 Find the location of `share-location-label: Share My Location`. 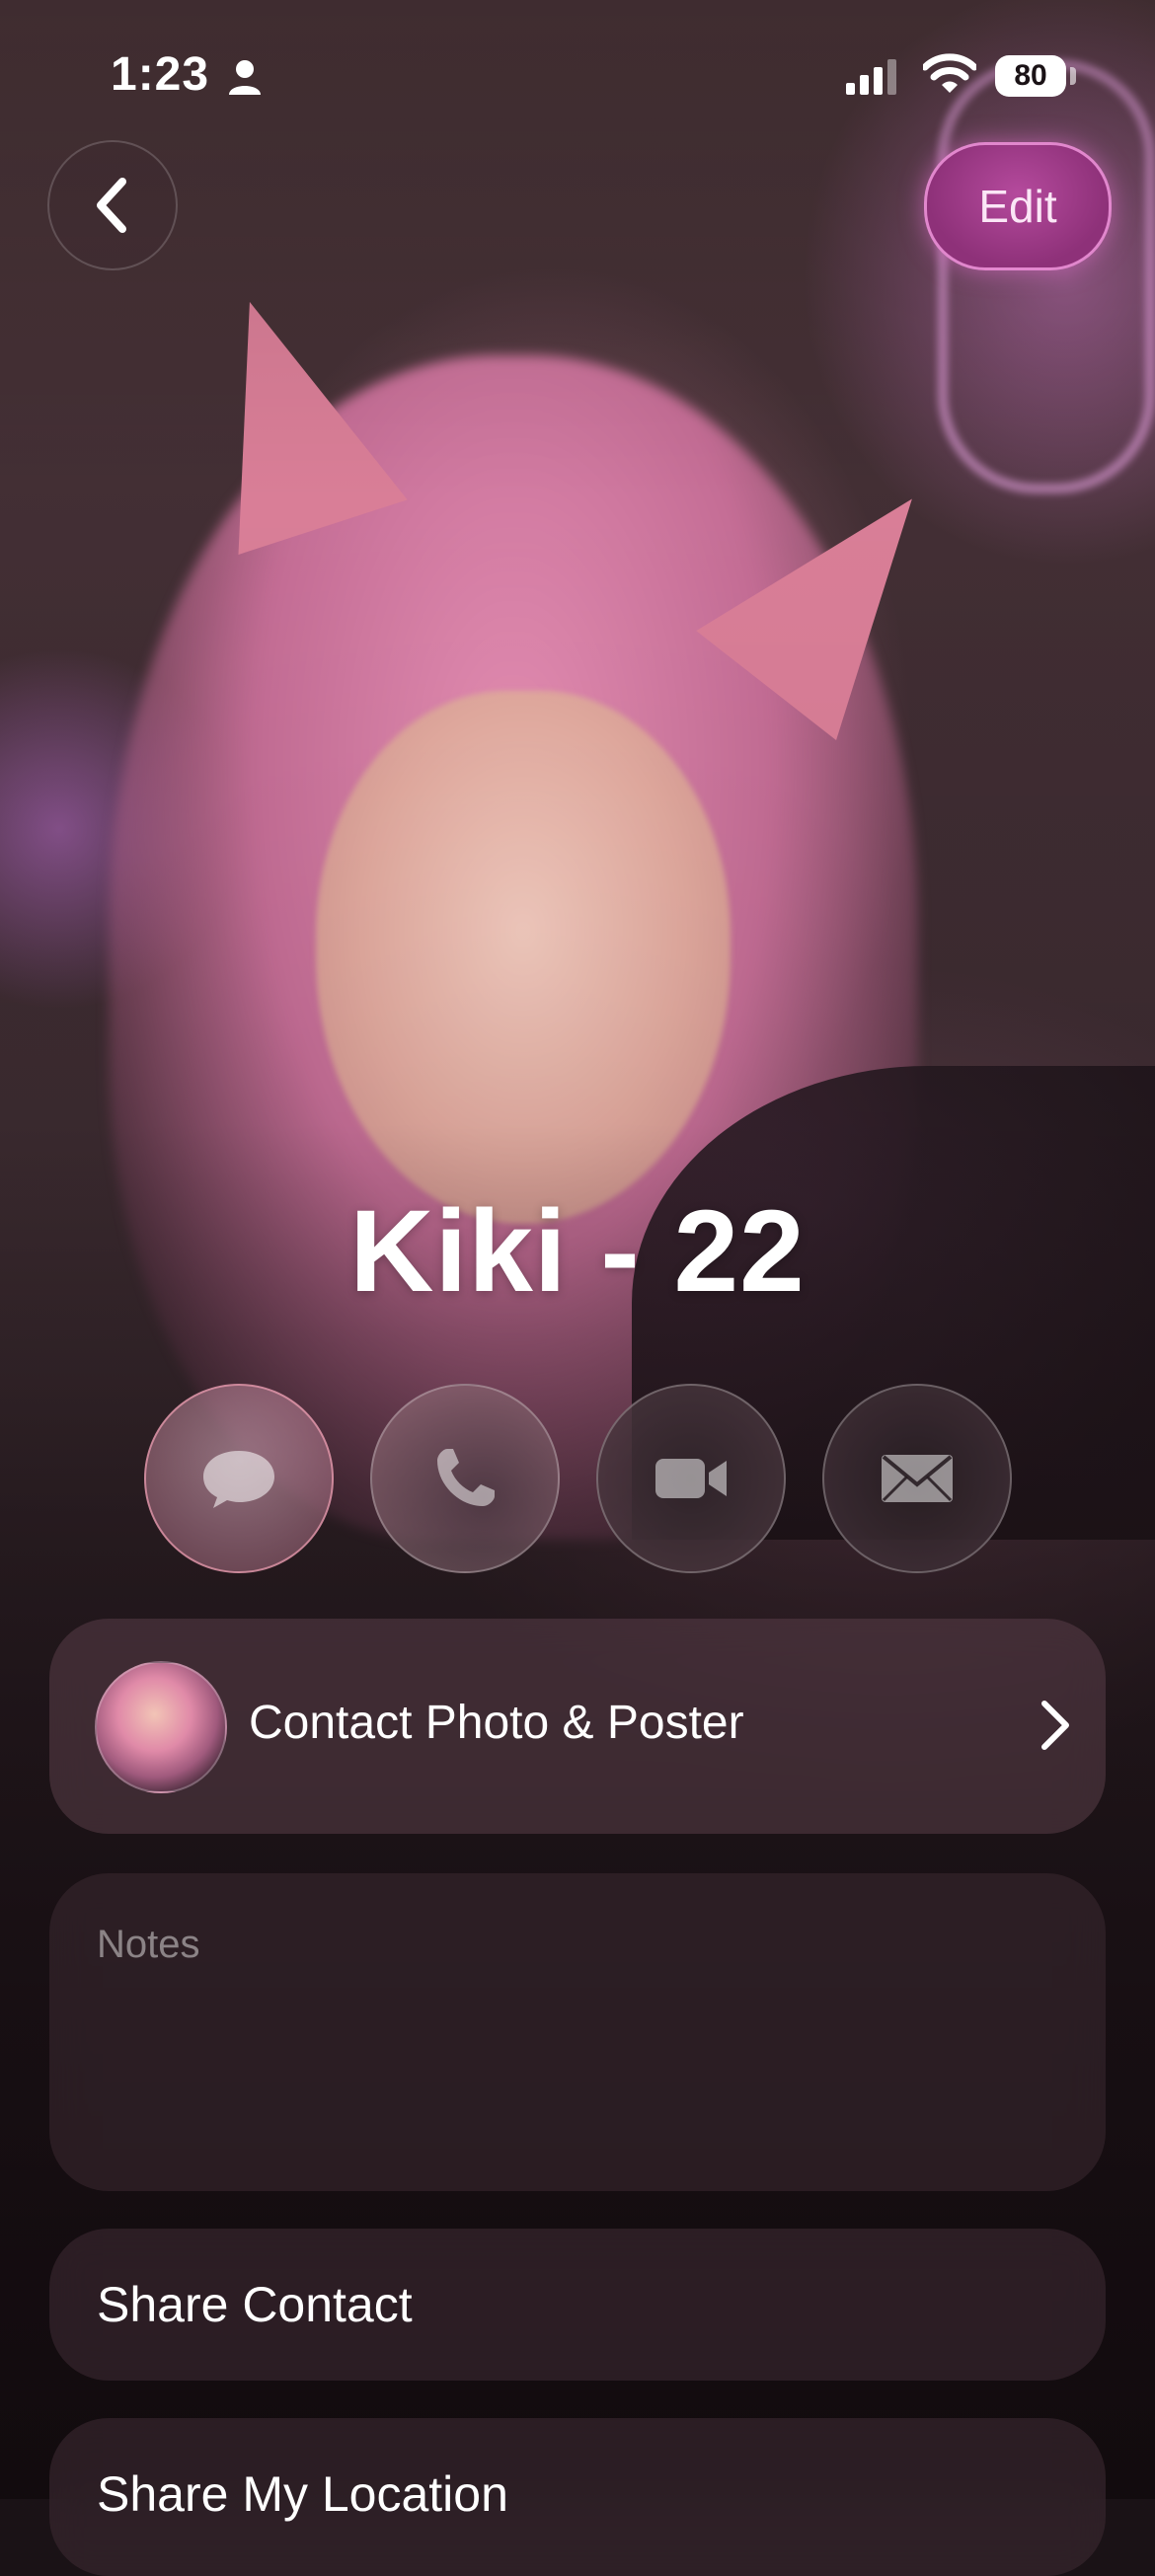

share-location-label: Share My Location is located at coordinates (302, 2494).